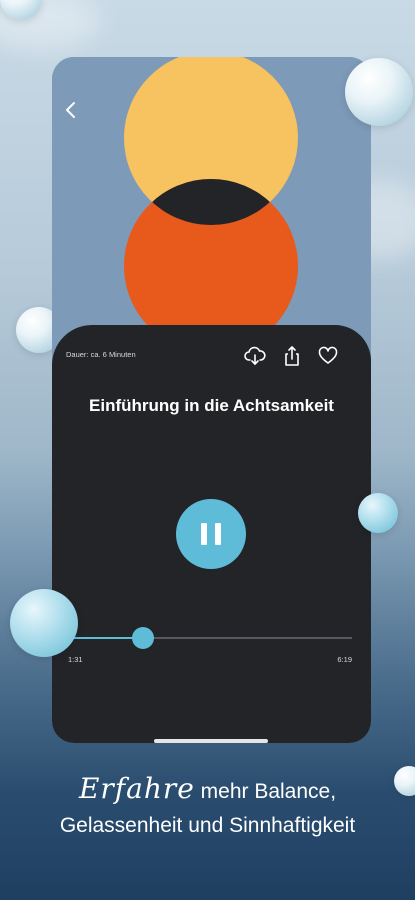  Describe the element at coordinates (75, 659) in the screenshot. I see `time-elapsed: 1:31` at that location.